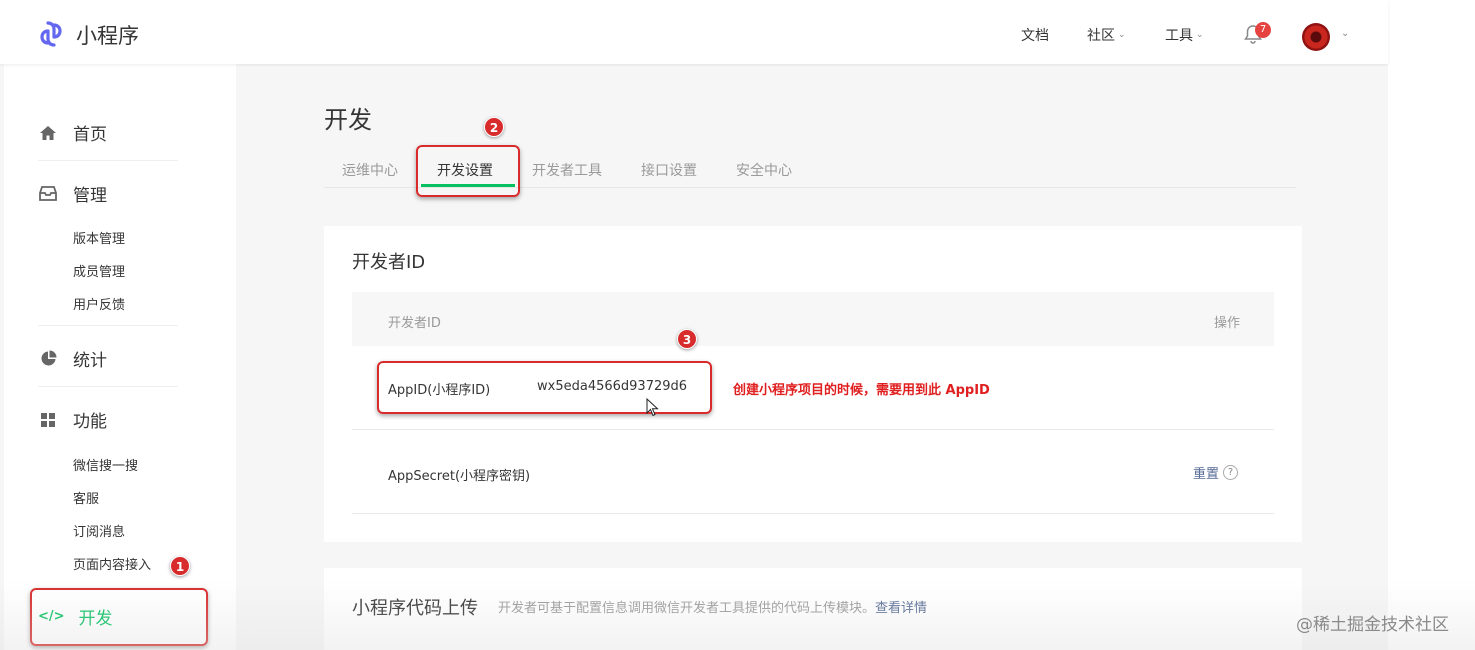 The height and width of the screenshot is (650, 1475). I want to click on reset-link: 重置 ?, so click(1215, 472).